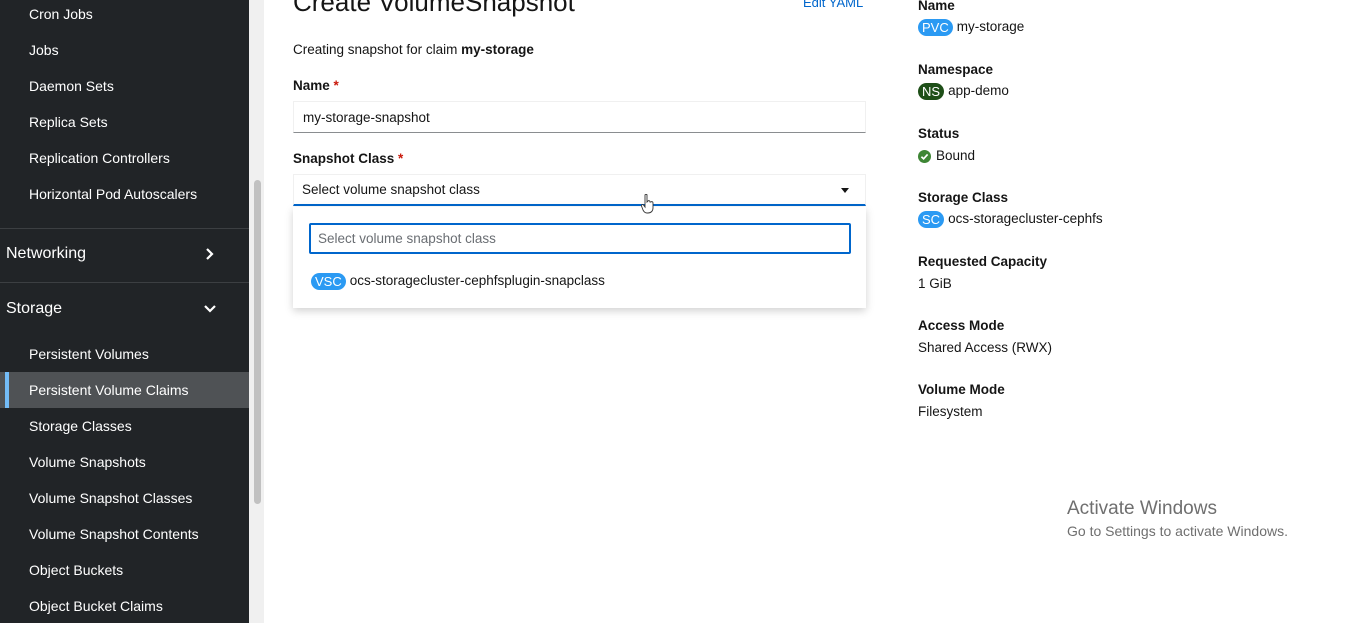 Image resolution: width=1360 pixels, height=623 pixels. What do you see at coordinates (124, 426) in the screenshot?
I see `sidebar-item-storage-classes: Storage Classes` at bounding box center [124, 426].